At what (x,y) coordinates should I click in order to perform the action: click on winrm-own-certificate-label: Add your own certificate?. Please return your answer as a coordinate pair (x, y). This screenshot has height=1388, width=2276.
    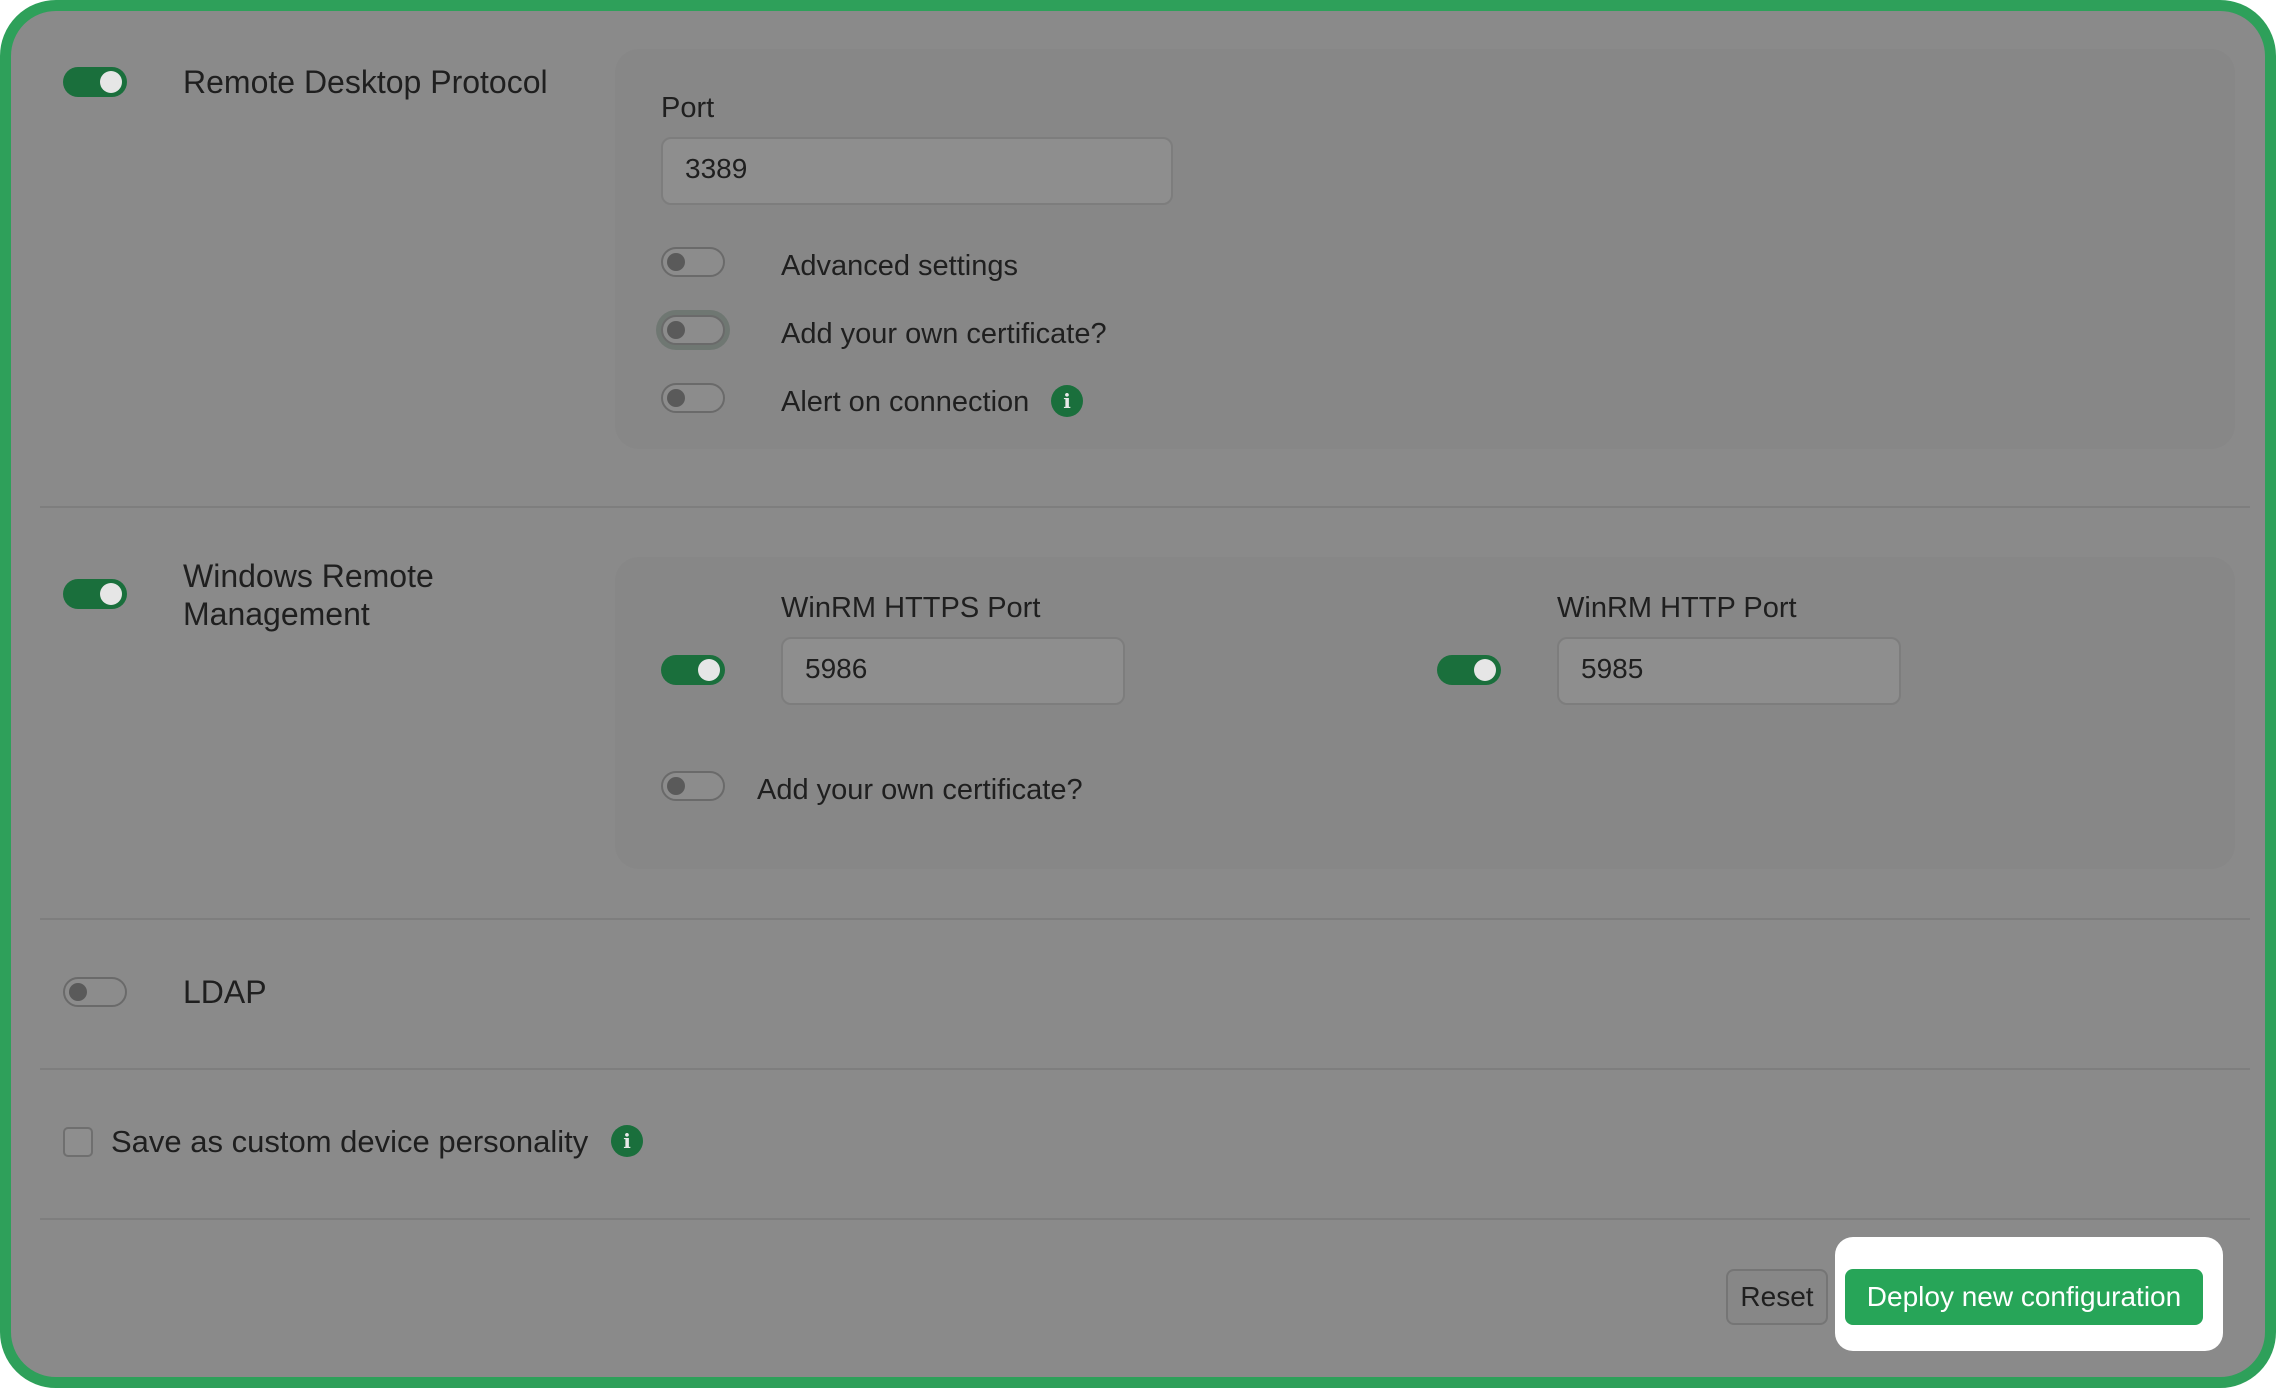
    Looking at the image, I should click on (920, 790).